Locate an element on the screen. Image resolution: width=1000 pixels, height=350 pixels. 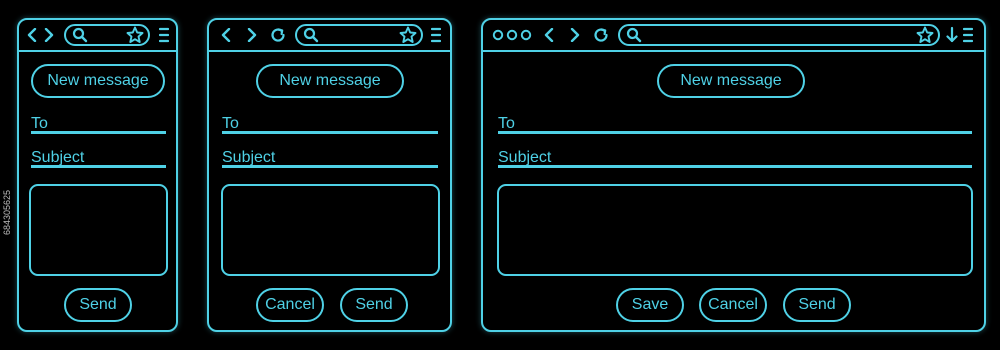
download-icon is located at coordinates (952, 35).